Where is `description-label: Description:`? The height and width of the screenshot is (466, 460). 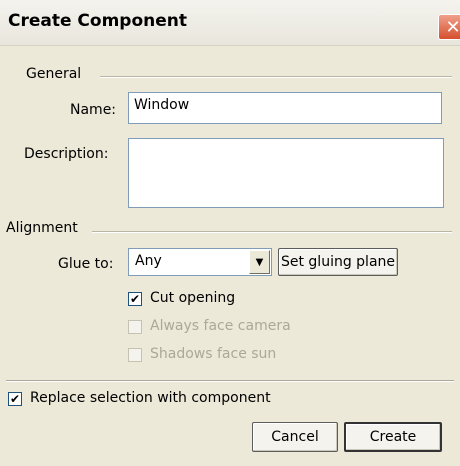 description-label: Description: is located at coordinates (66, 154).